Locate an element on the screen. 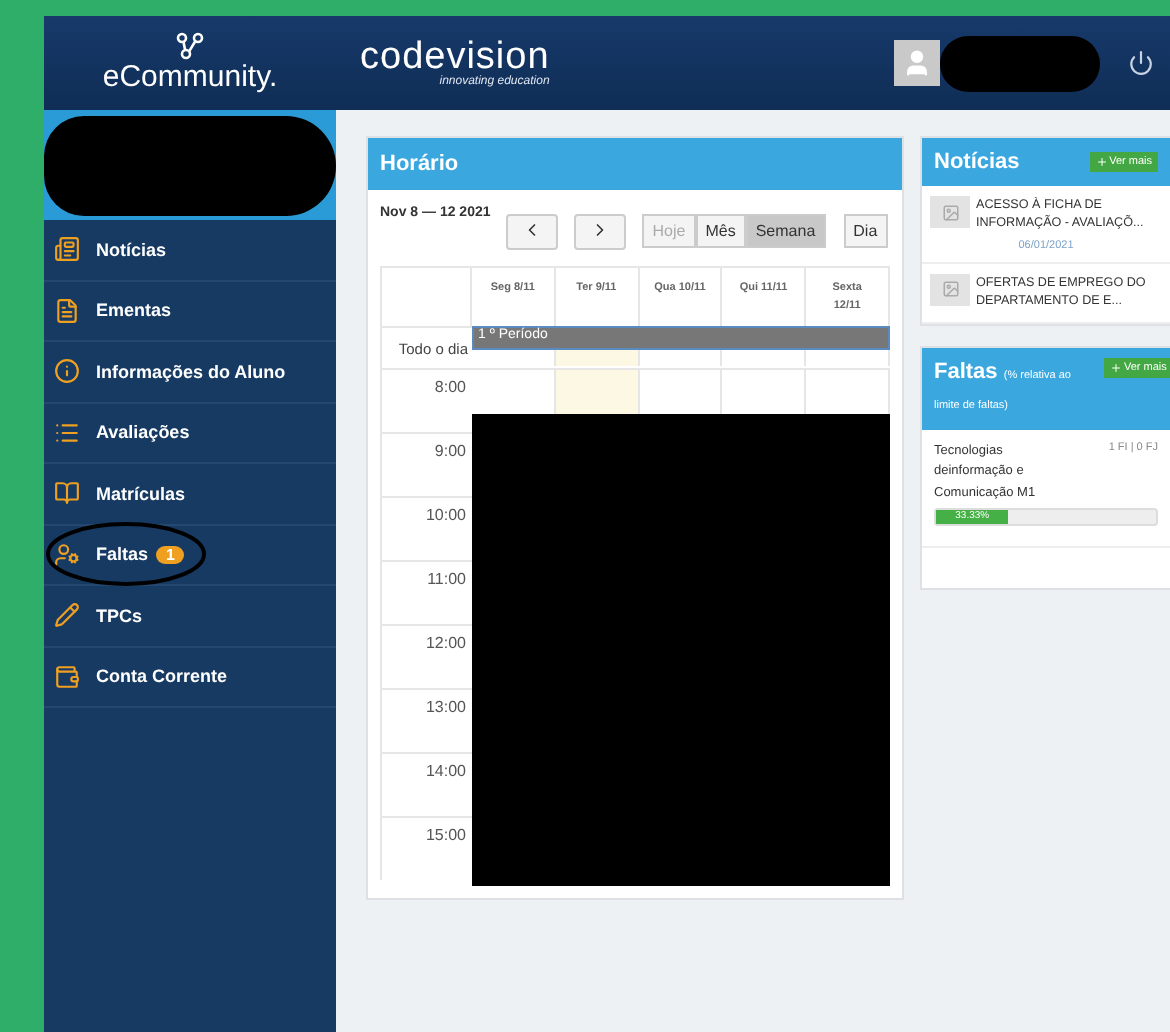  brand-logo: codevision is located at coordinates (455, 57).